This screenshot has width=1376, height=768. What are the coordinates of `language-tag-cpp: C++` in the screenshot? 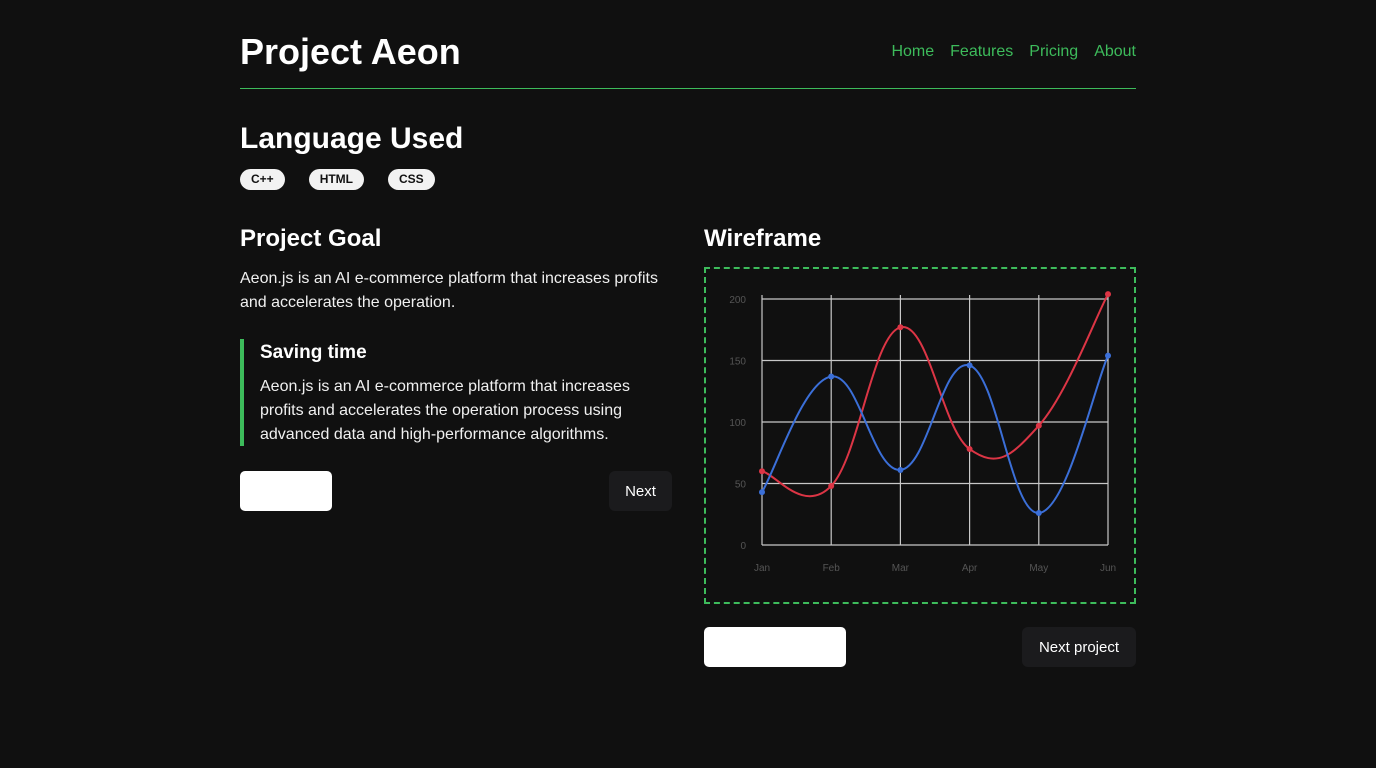 It's located at (262, 179).